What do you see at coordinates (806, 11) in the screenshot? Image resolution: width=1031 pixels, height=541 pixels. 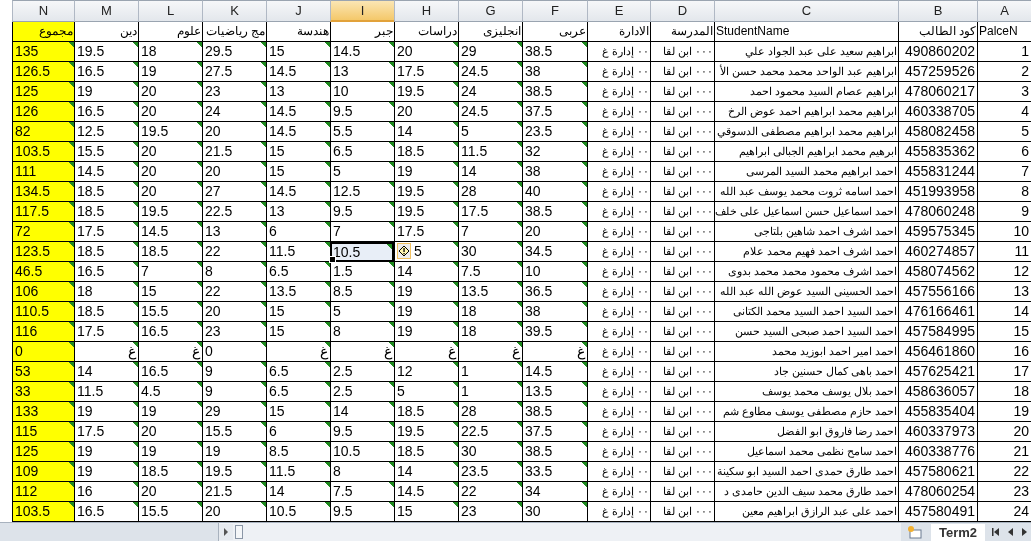 I see `column-header: C` at bounding box center [806, 11].